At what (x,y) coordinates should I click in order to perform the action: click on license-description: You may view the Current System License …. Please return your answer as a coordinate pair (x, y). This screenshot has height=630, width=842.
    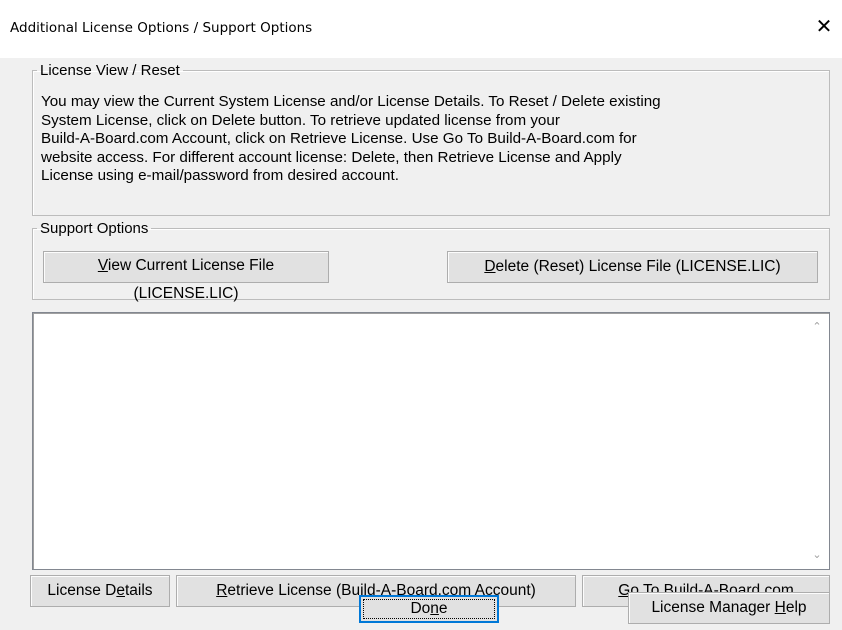
    Looking at the image, I should click on (431, 139).